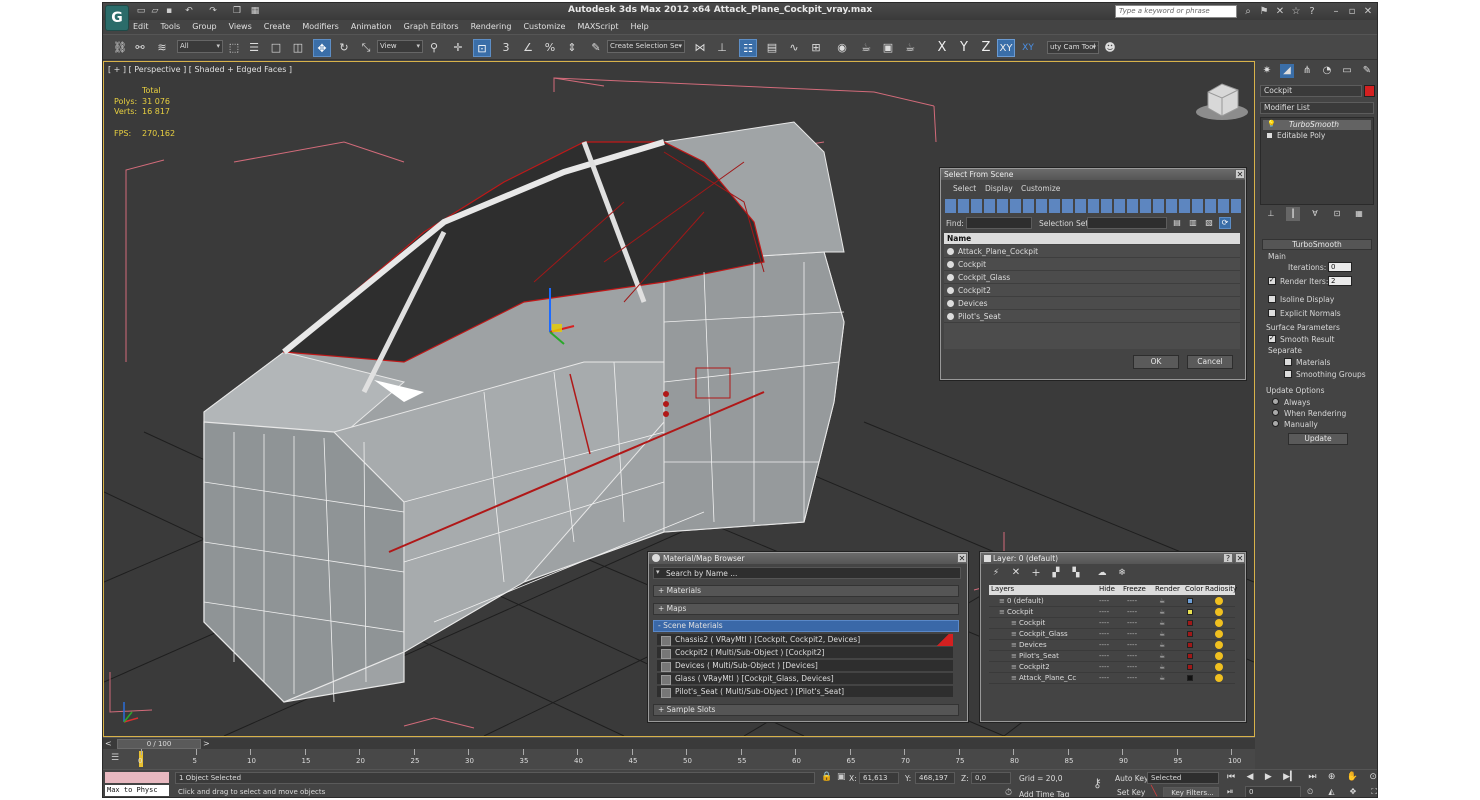 Image resolution: width=1480 pixels, height=800 pixels. What do you see at coordinates (371, 27) in the screenshot?
I see `menu-animation: Animation` at bounding box center [371, 27].